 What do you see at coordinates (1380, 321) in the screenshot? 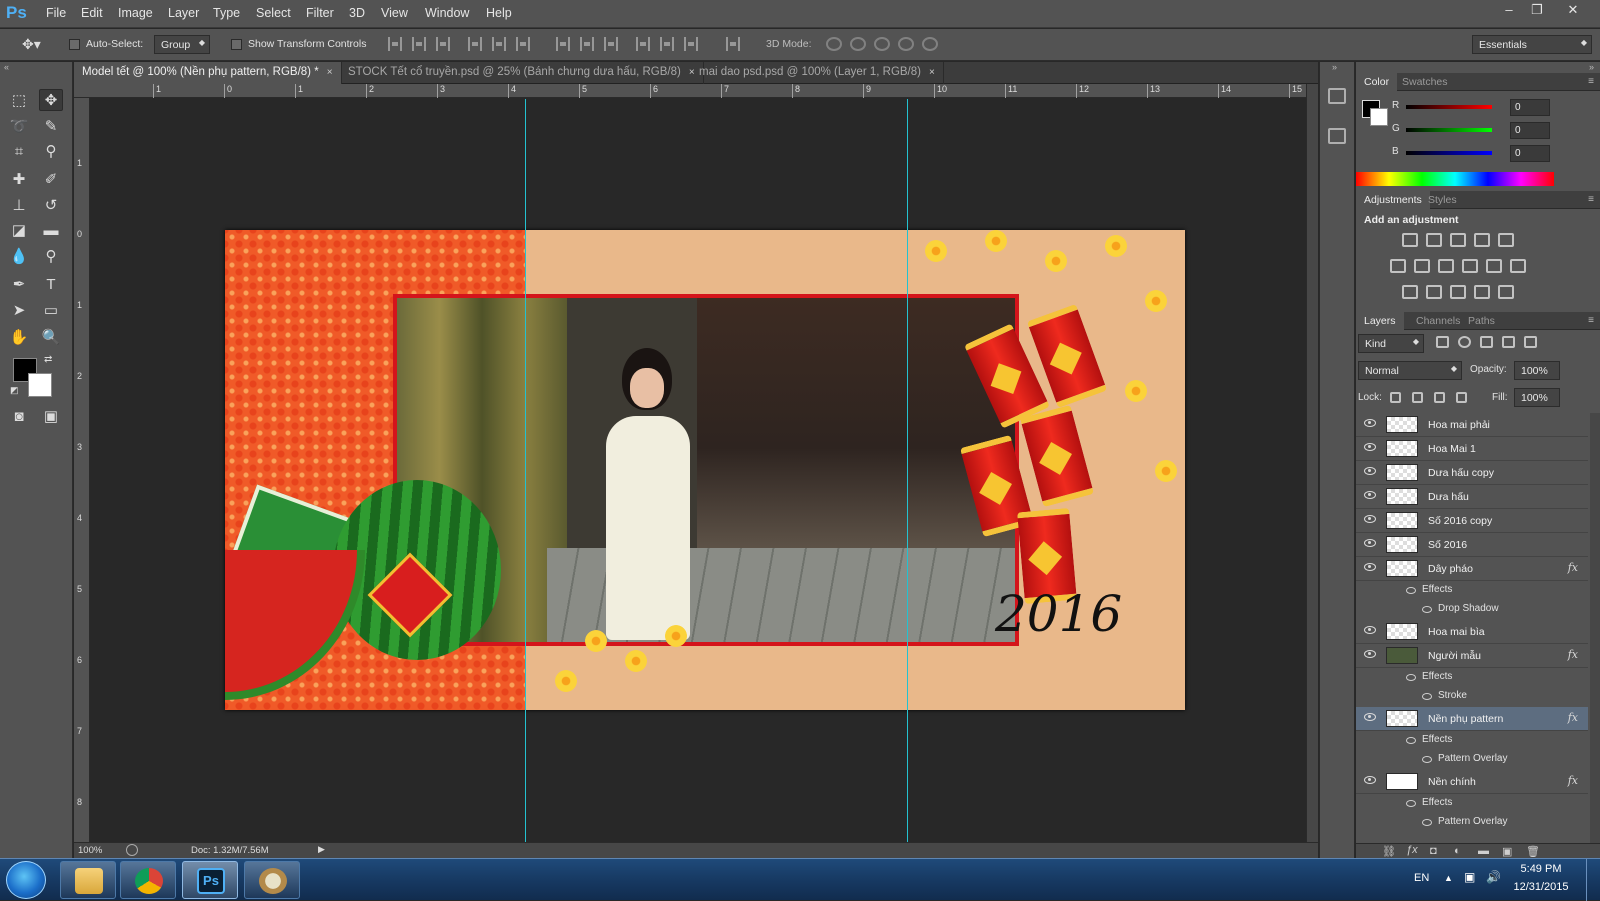
I see `tab-layers: Layers` at bounding box center [1380, 321].